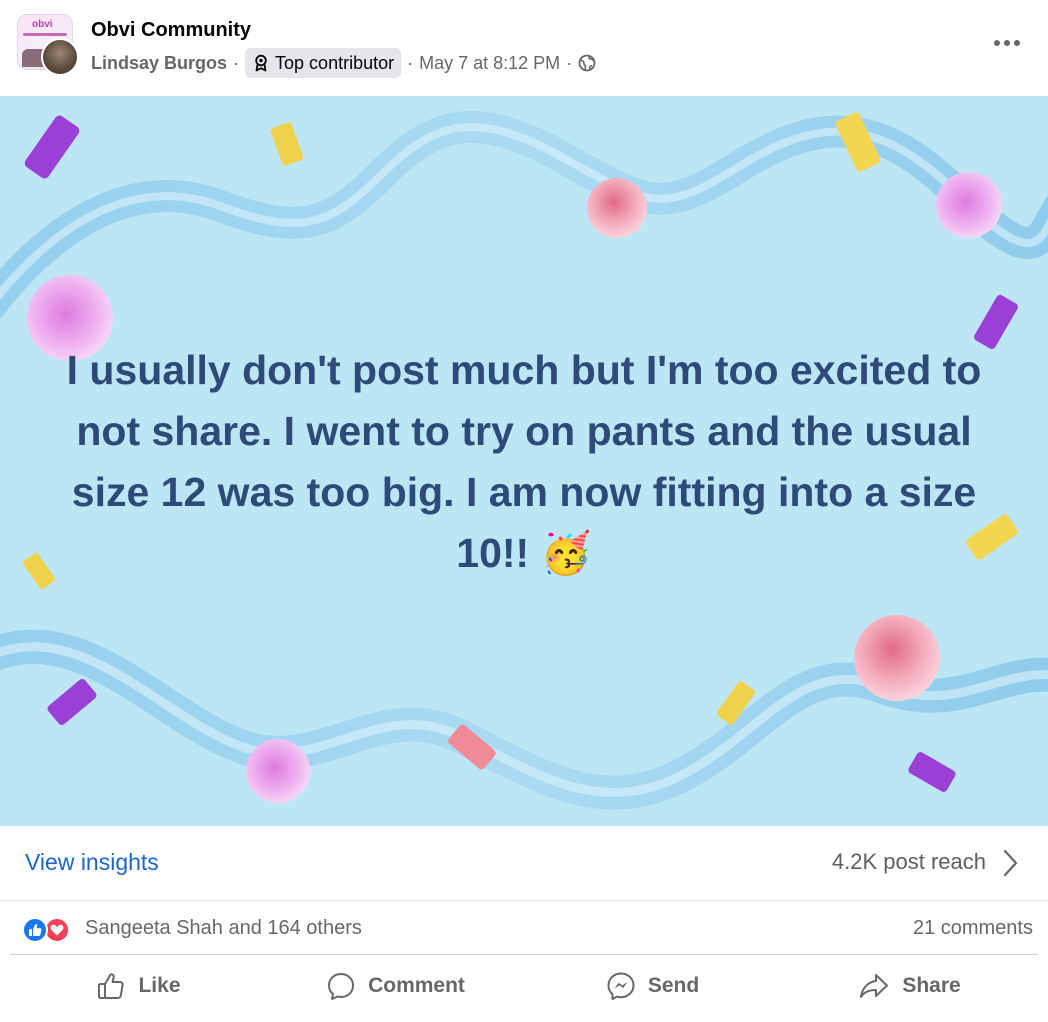 This screenshot has height=1022, width=1048. Describe the element at coordinates (566, 553) in the screenshot. I see `party-face-emoji: 🥳` at that location.